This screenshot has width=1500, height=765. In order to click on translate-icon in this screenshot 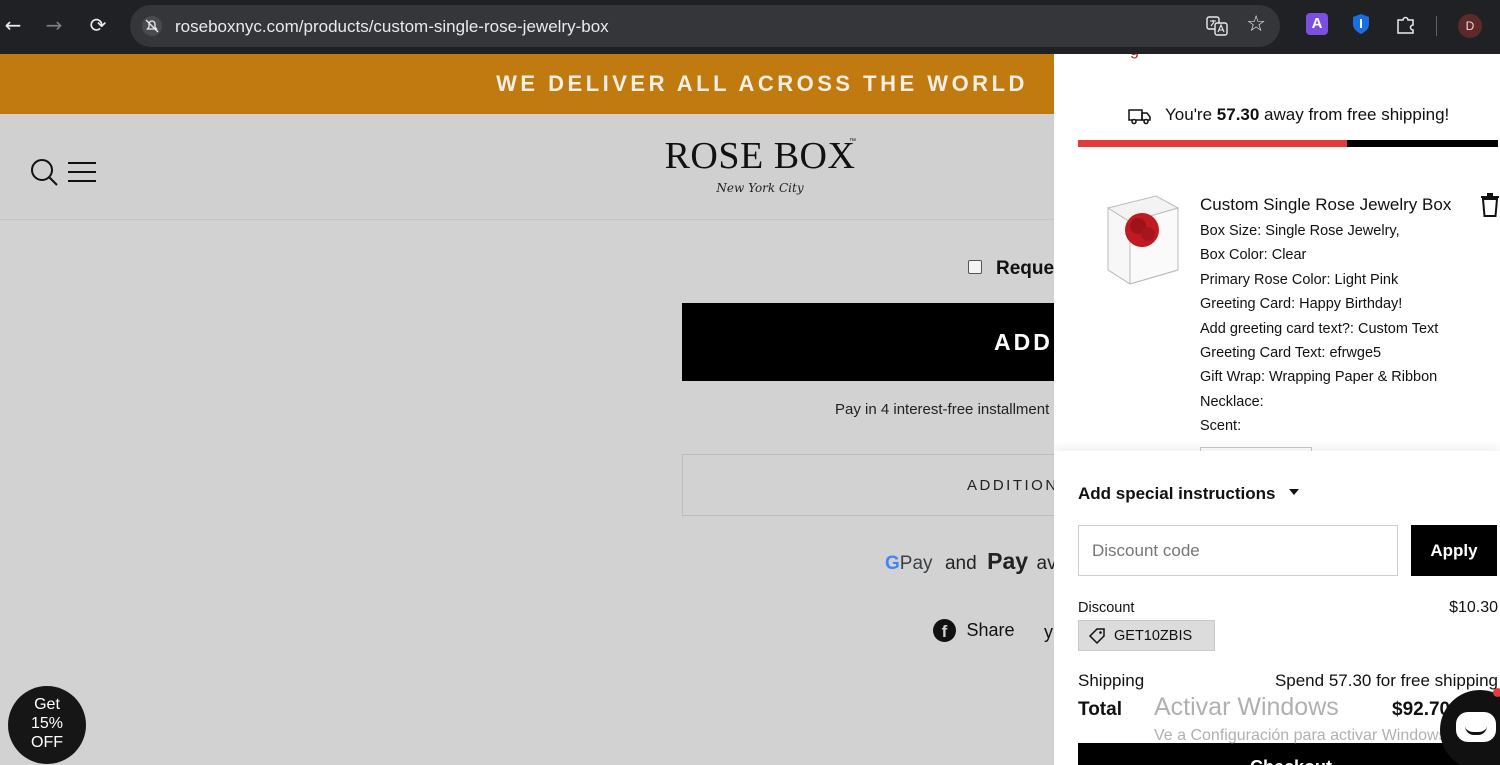, I will do `click(1217, 26)`.